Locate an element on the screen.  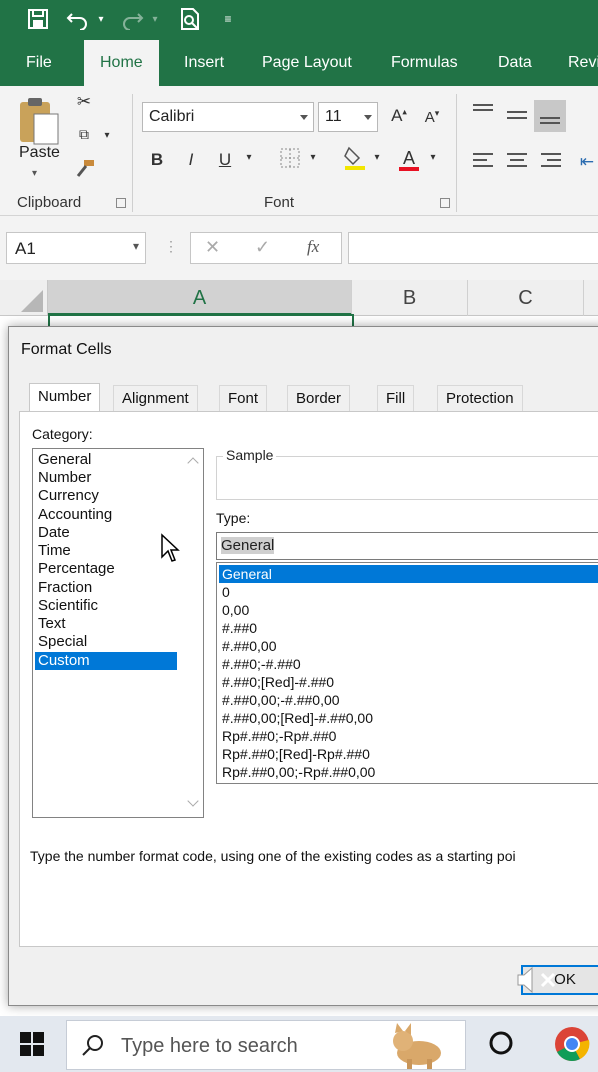
fill-color-icon is located at coordinates (355, 159).